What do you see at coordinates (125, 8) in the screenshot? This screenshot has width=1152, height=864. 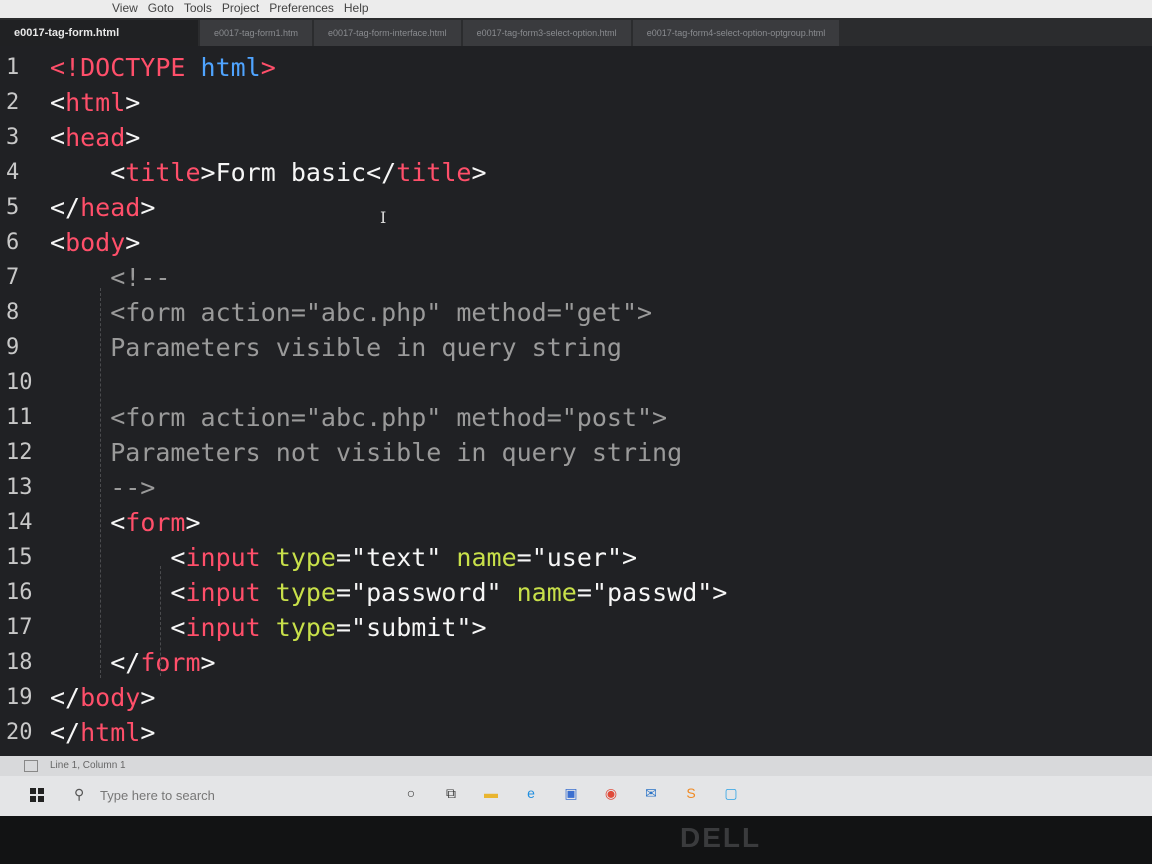 I see `menu-item-view: View` at bounding box center [125, 8].